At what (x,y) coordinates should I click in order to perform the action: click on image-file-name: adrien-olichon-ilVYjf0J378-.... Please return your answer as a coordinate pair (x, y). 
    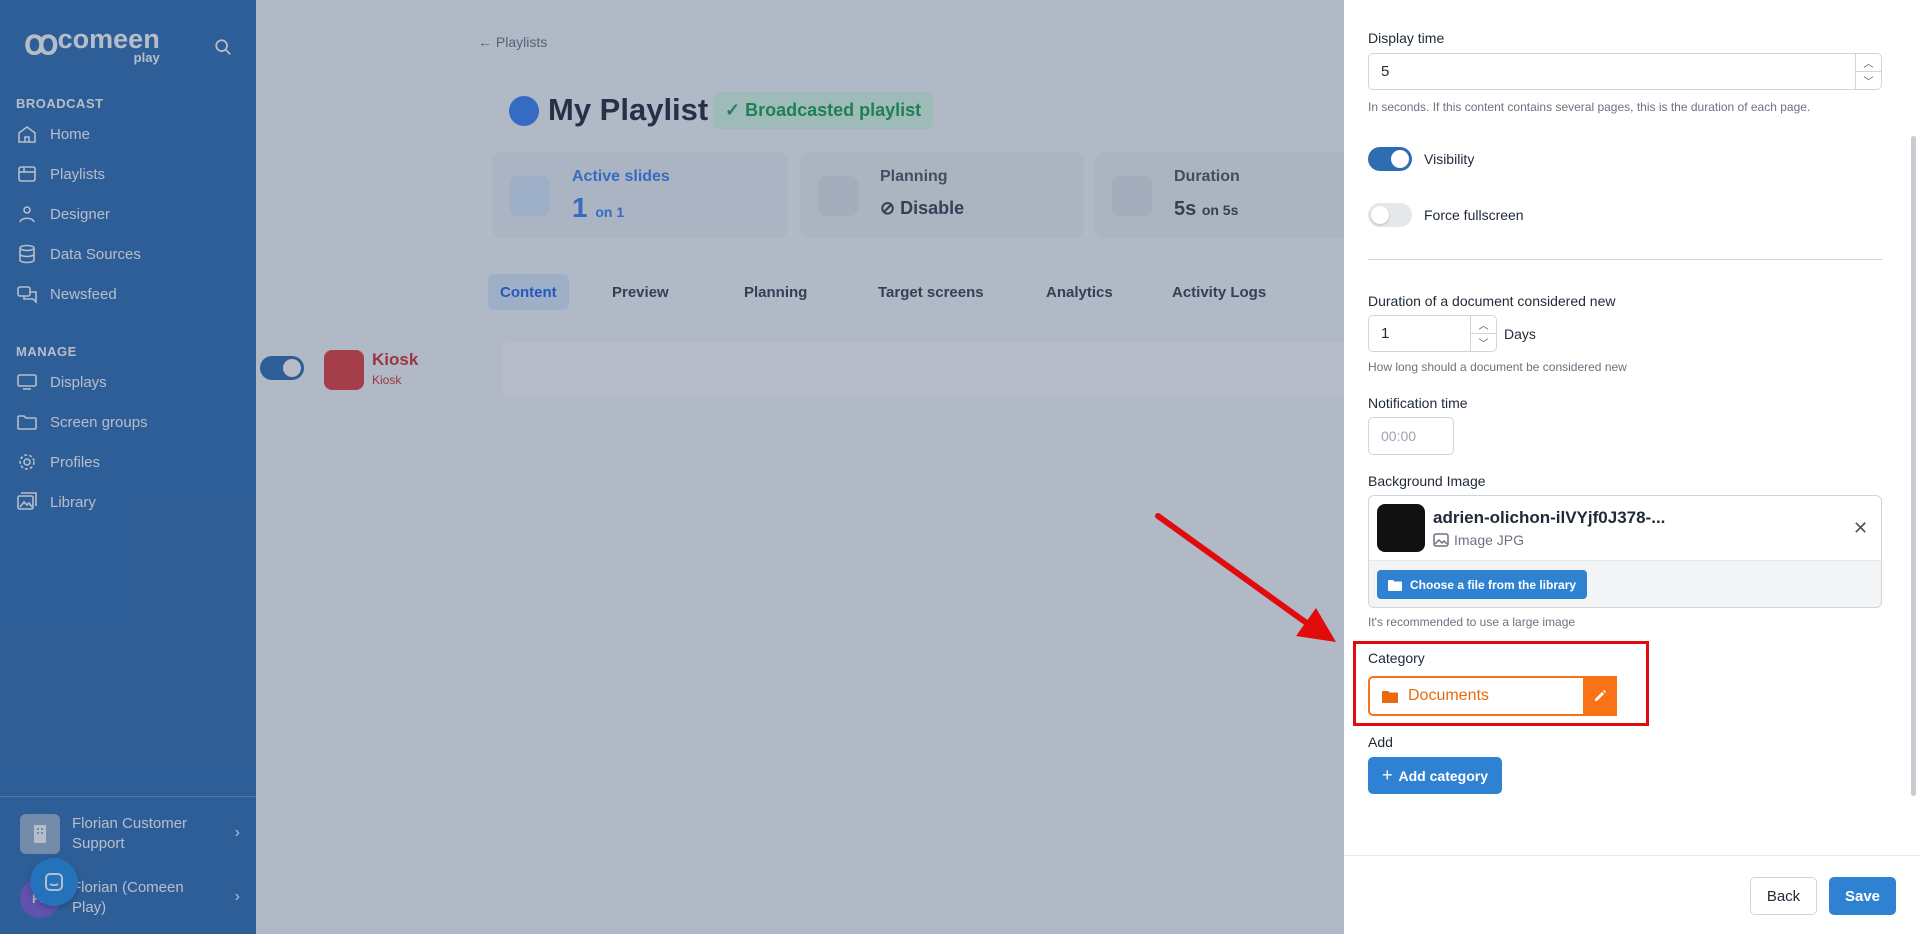
    Looking at the image, I should click on (1549, 517).